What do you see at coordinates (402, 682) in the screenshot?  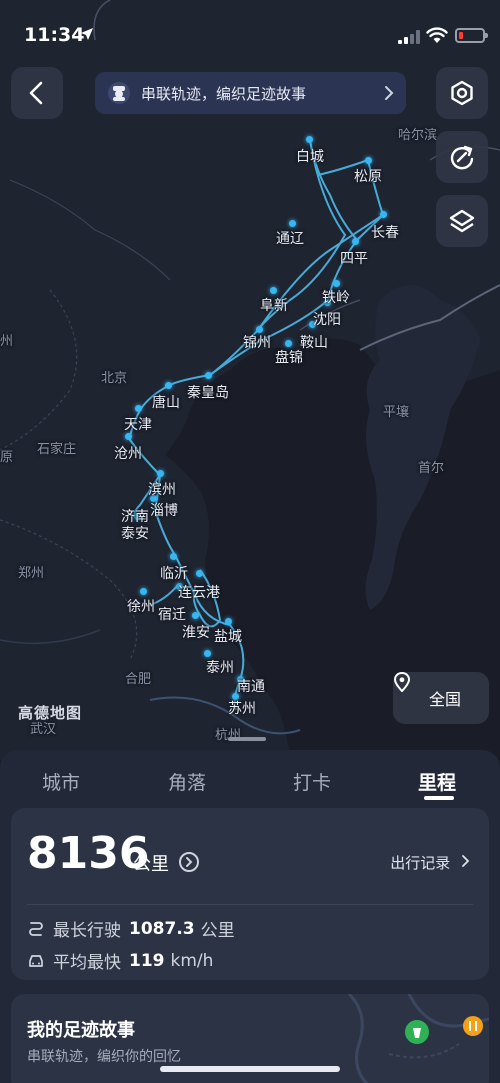 I see `location-pin-icon` at bounding box center [402, 682].